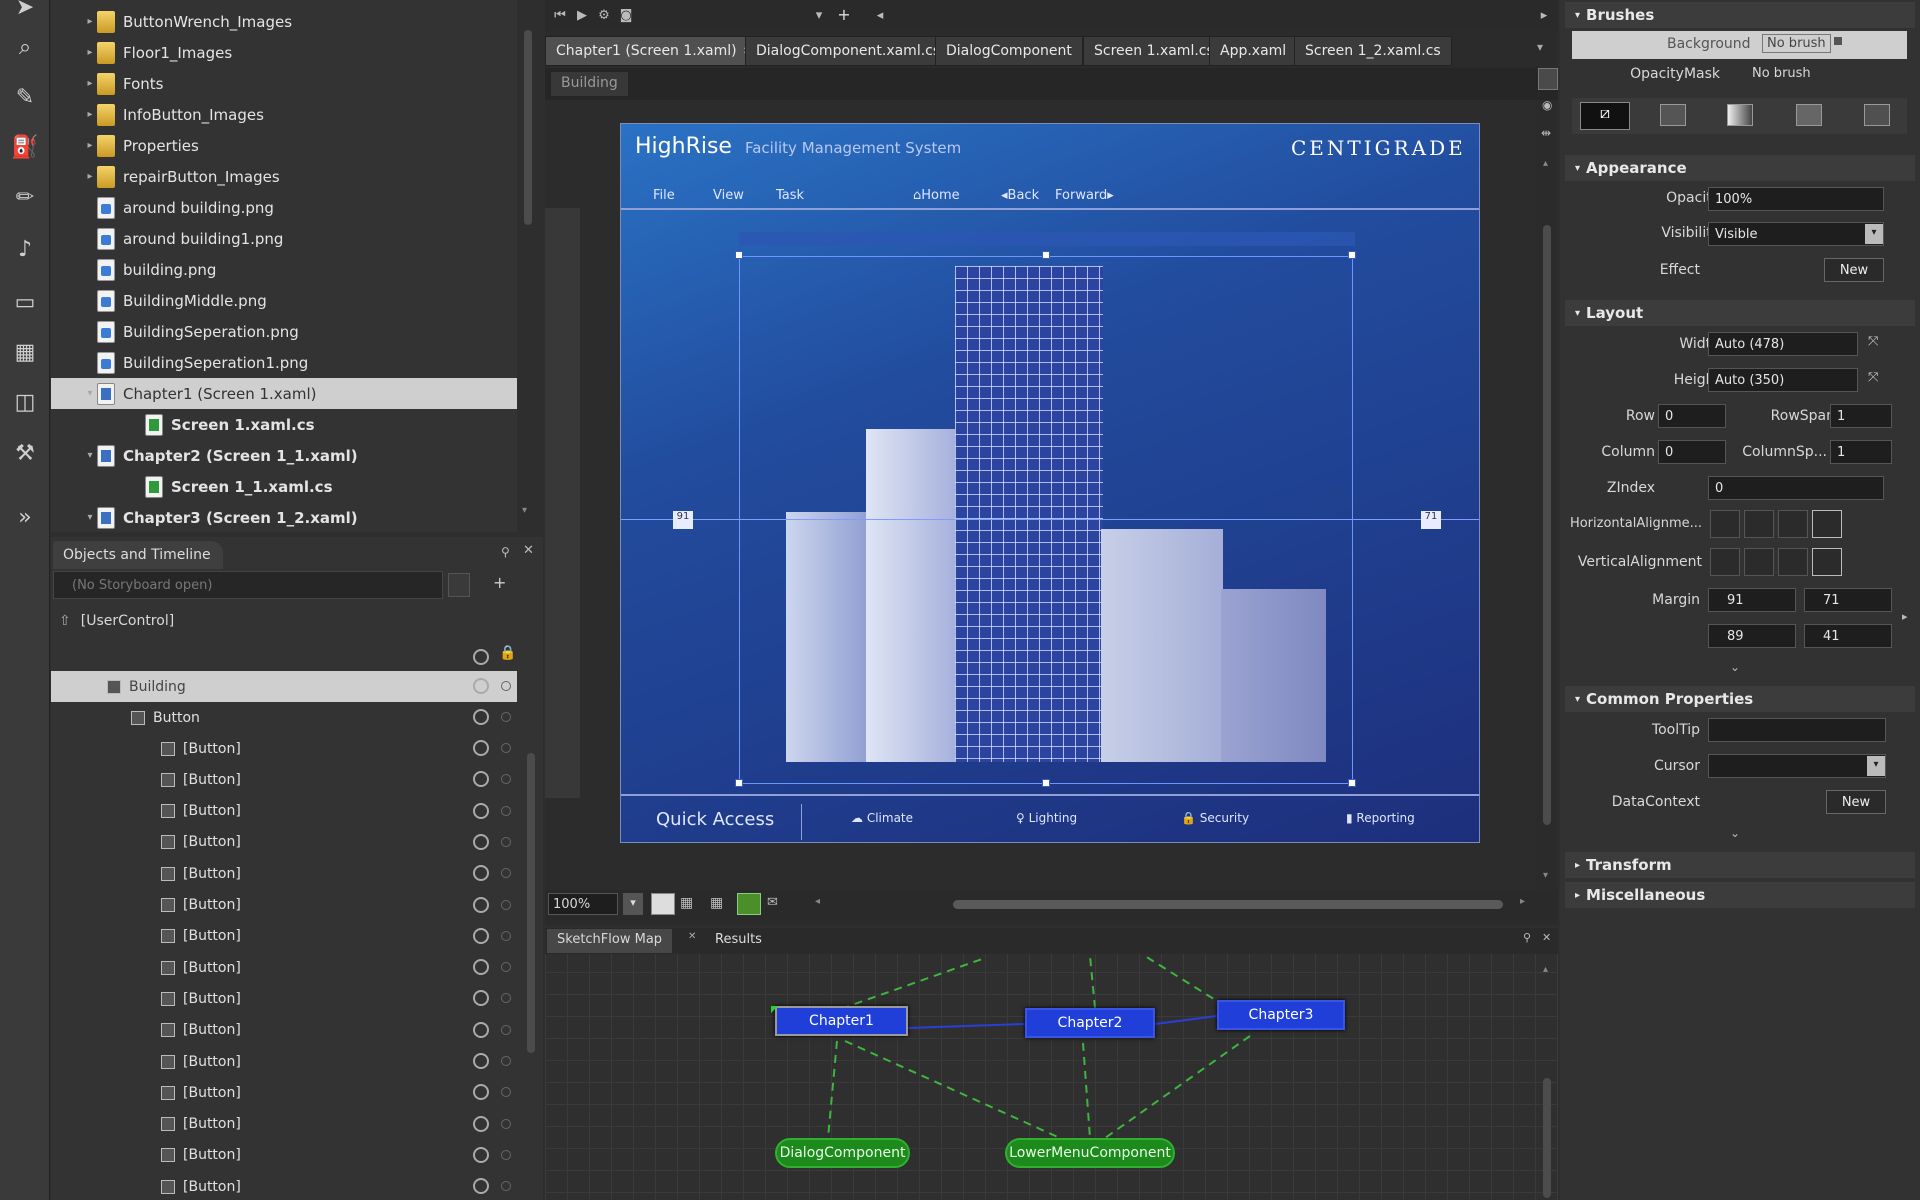  Describe the element at coordinates (1797, 766) in the screenshot. I see `cursor-select` at that location.